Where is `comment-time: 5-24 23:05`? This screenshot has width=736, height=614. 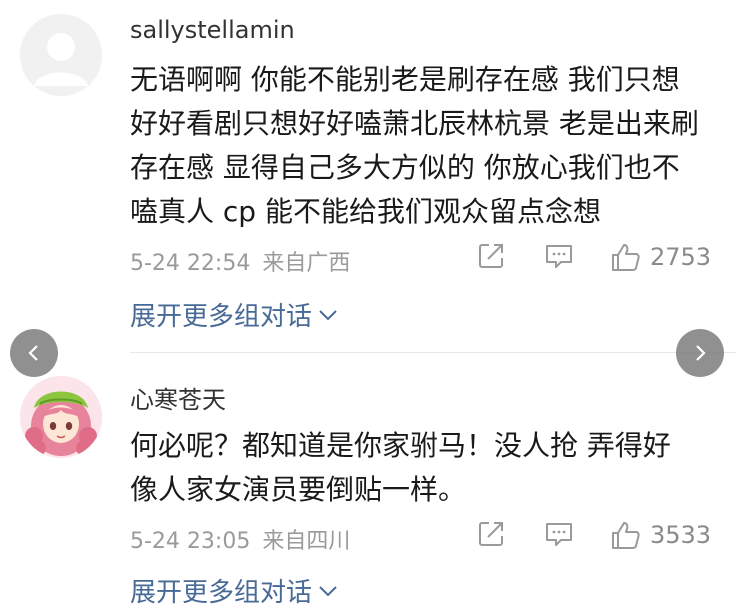
comment-time: 5-24 23:05 is located at coordinates (190, 541).